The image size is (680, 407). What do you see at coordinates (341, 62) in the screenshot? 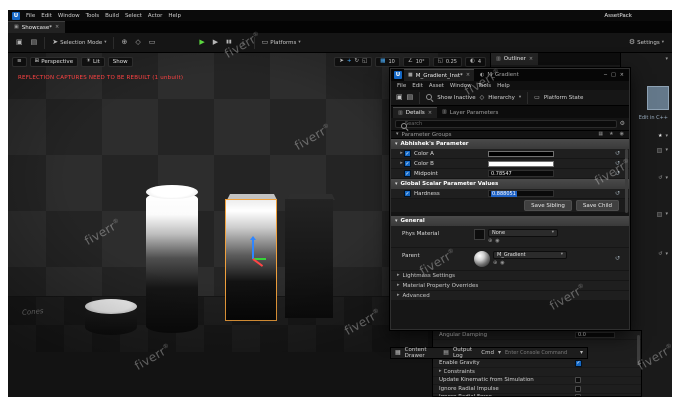
I see `select-tool-icon: ➤` at bounding box center [341, 62].